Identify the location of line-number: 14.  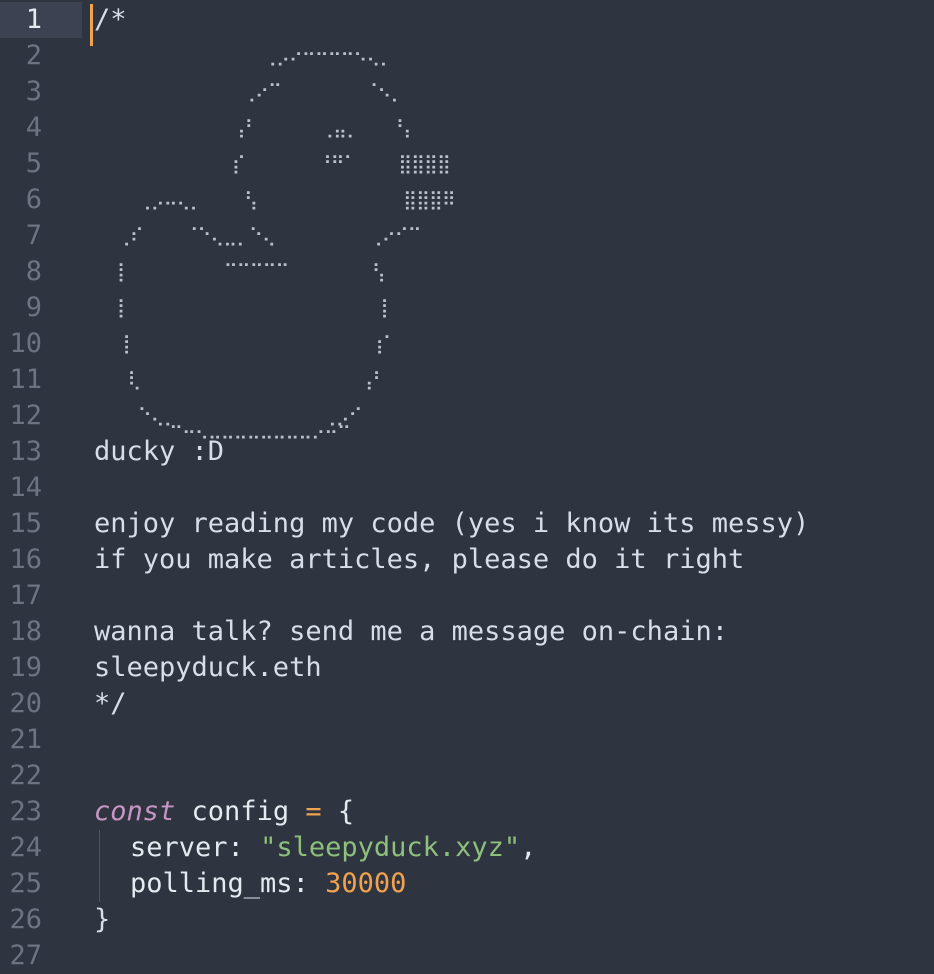
(25, 487).